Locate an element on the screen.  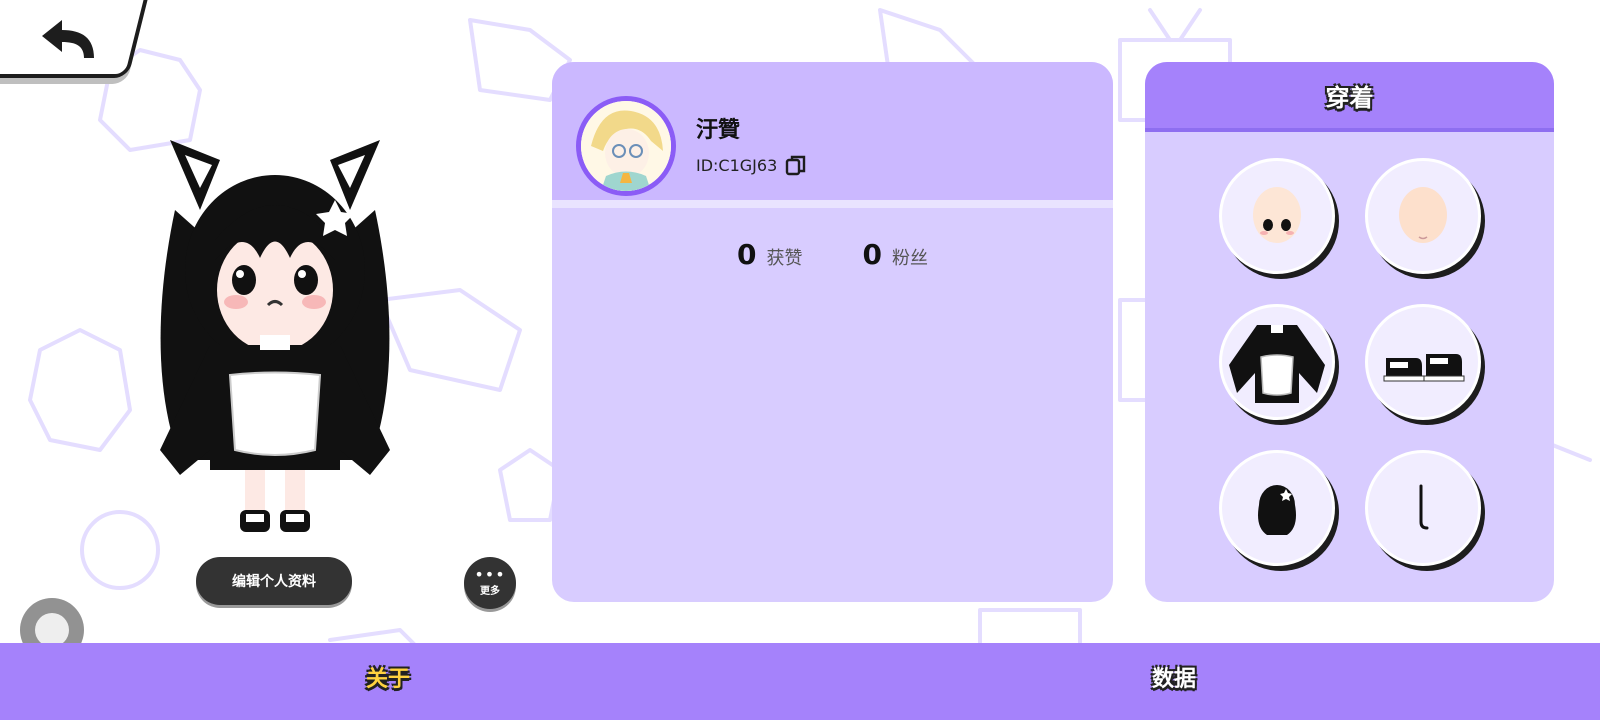
shoes-icon is located at coordinates (1424, 368).